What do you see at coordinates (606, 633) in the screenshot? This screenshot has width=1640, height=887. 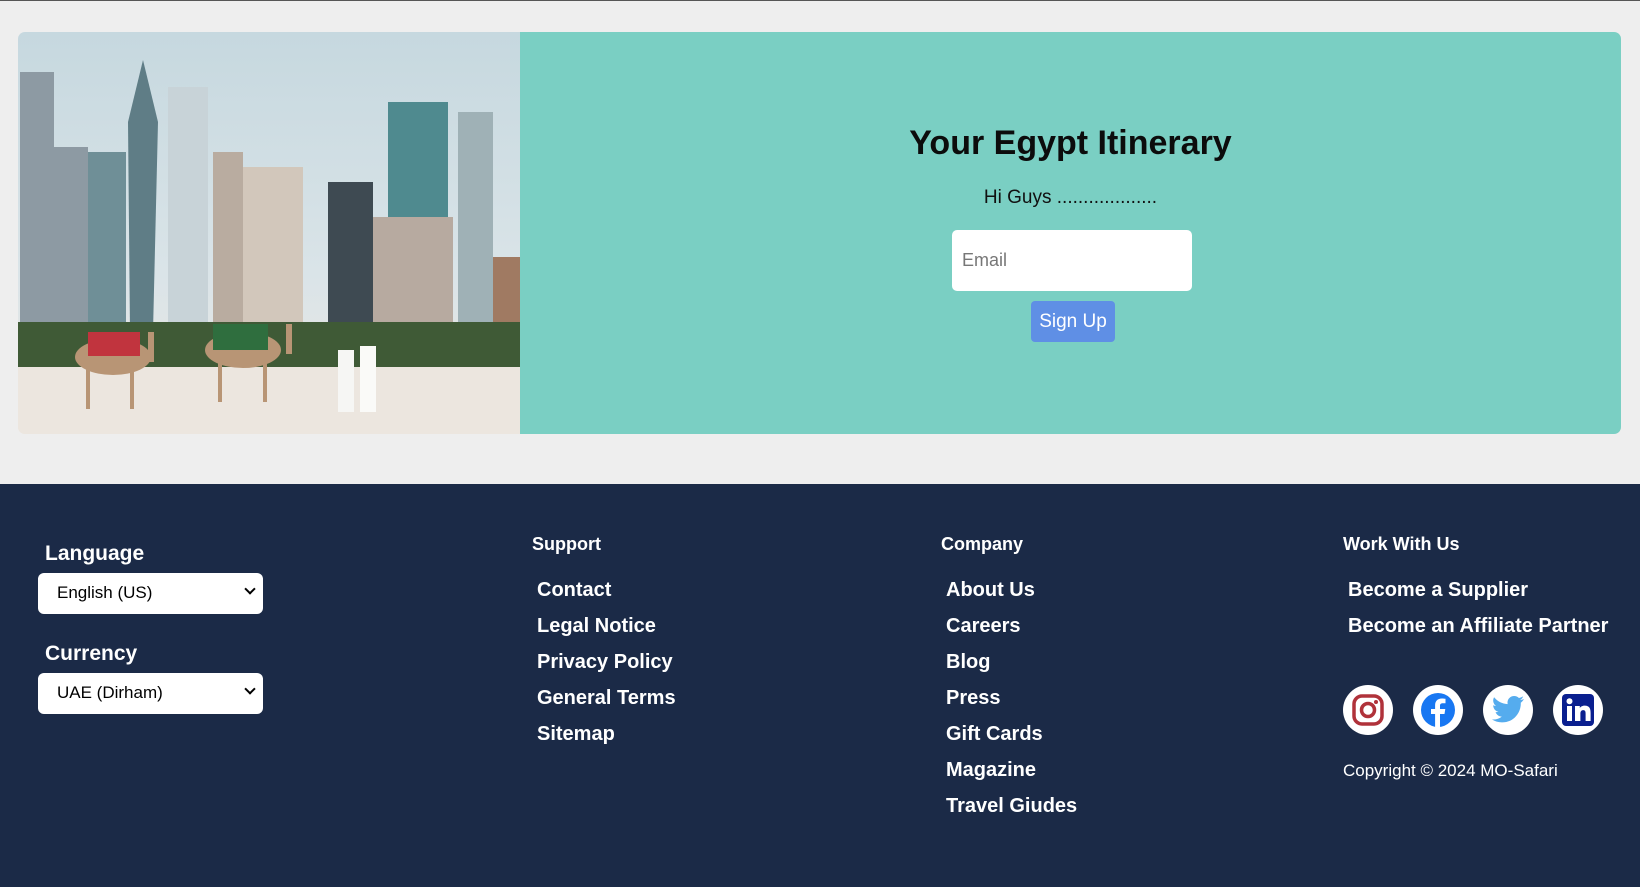 I see `footer-link-legal-notice: Legal Notice` at bounding box center [606, 633].